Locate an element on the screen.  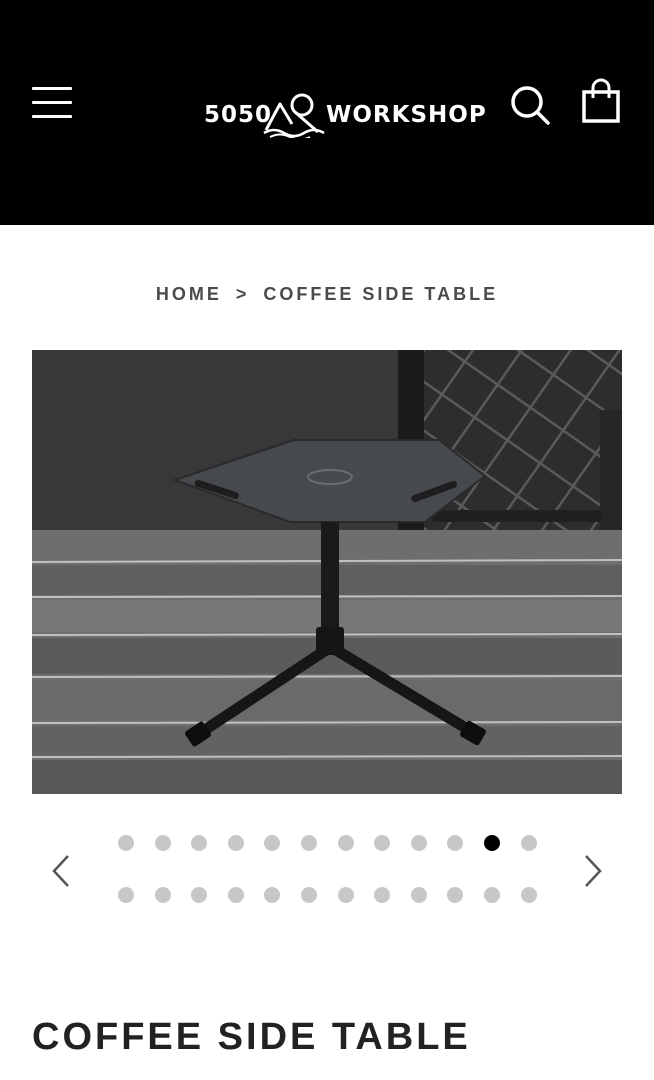
site-logo: 5050 WORKSHOP is located at coordinates (345, 113).